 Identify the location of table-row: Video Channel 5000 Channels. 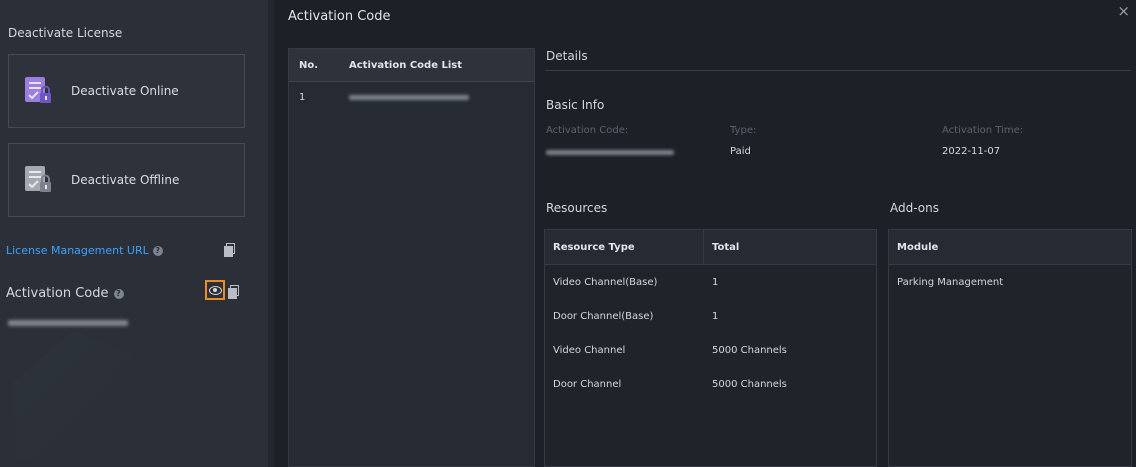
(710, 350).